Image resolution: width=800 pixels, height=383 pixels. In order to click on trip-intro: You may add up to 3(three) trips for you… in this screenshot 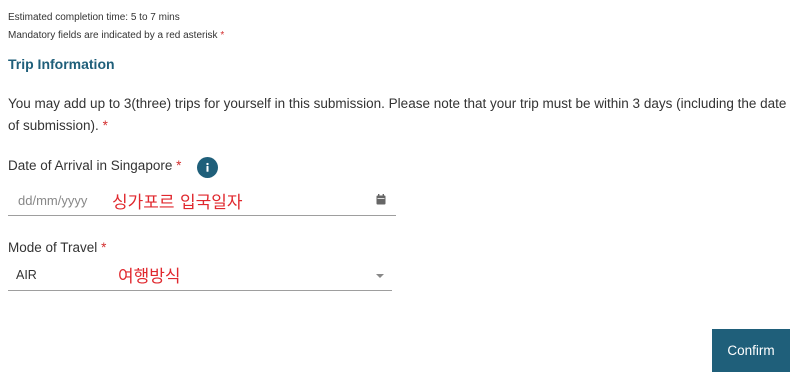, I will do `click(400, 115)`.